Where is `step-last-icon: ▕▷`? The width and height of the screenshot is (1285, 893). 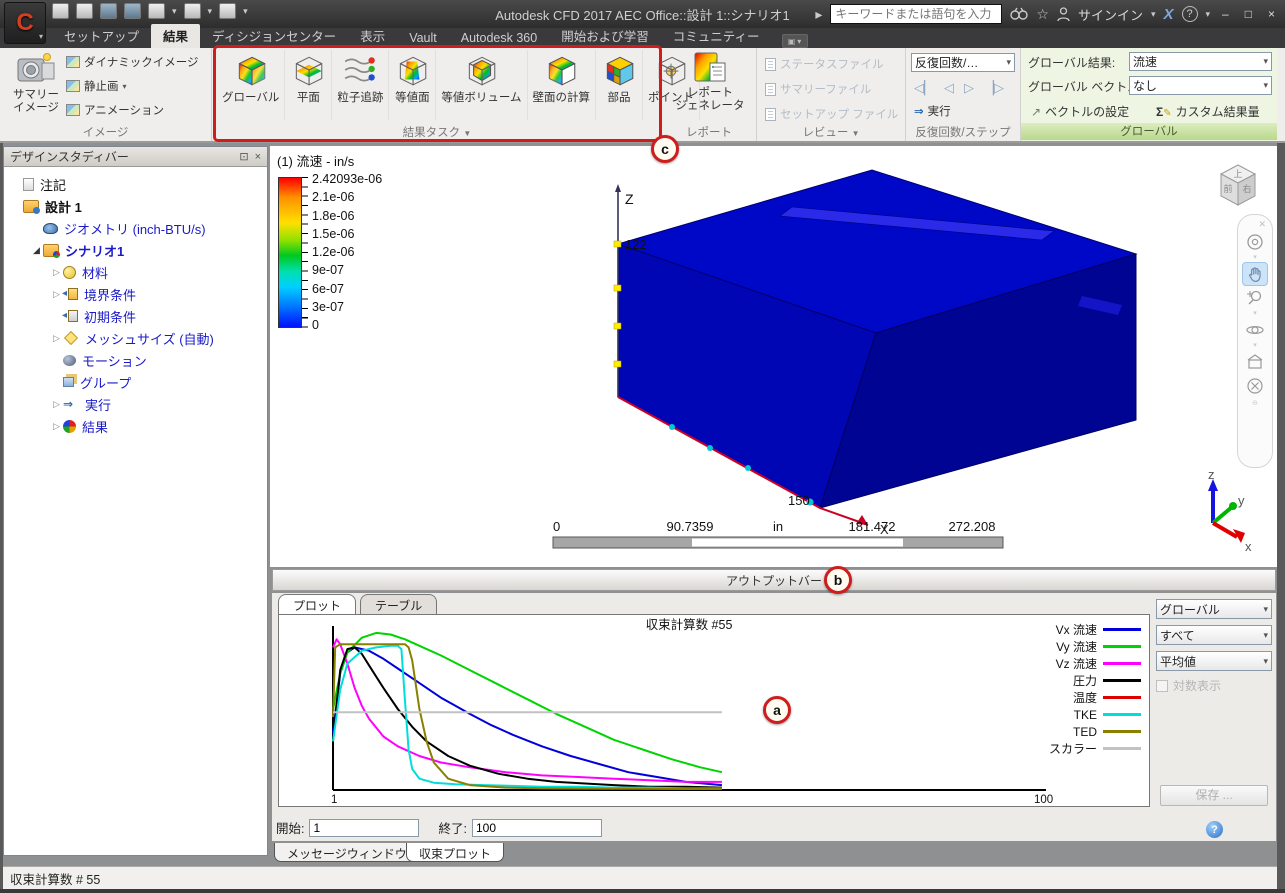
step-last-icon: ▕▷ is located at coordinates (994, 88).